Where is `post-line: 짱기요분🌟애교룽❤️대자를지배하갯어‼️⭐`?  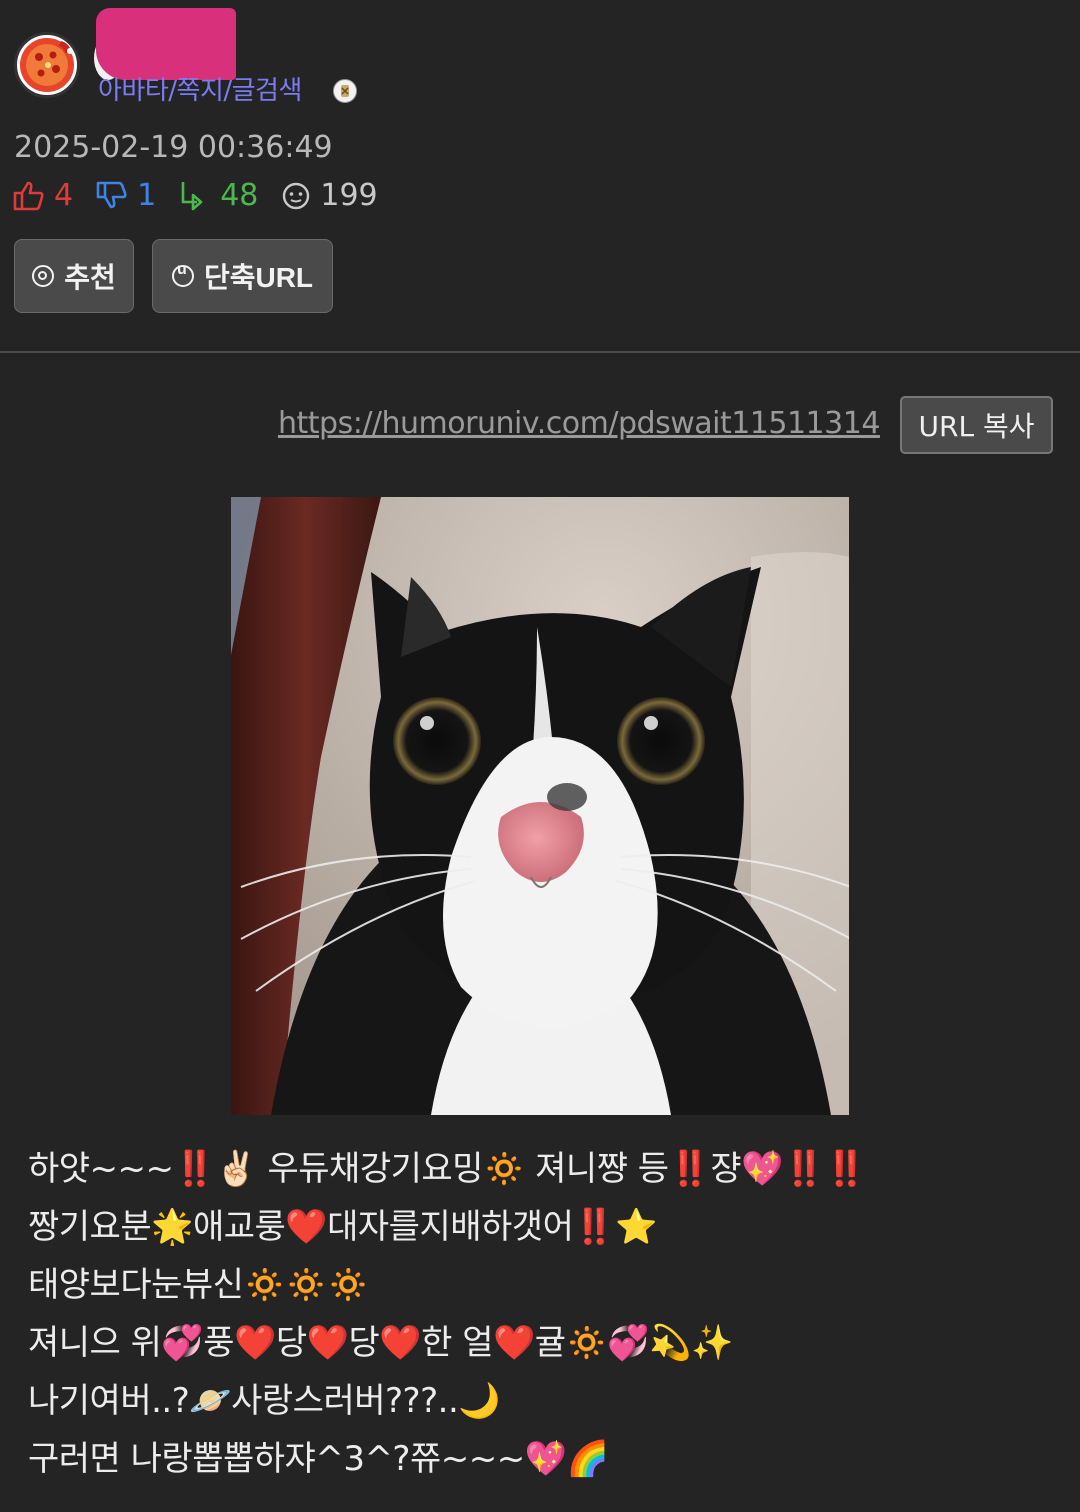 post-line: 짱기요분🌟애교룽❤️대자를지배하갯어‼️⭐ is located at coordinates (343, 1227).